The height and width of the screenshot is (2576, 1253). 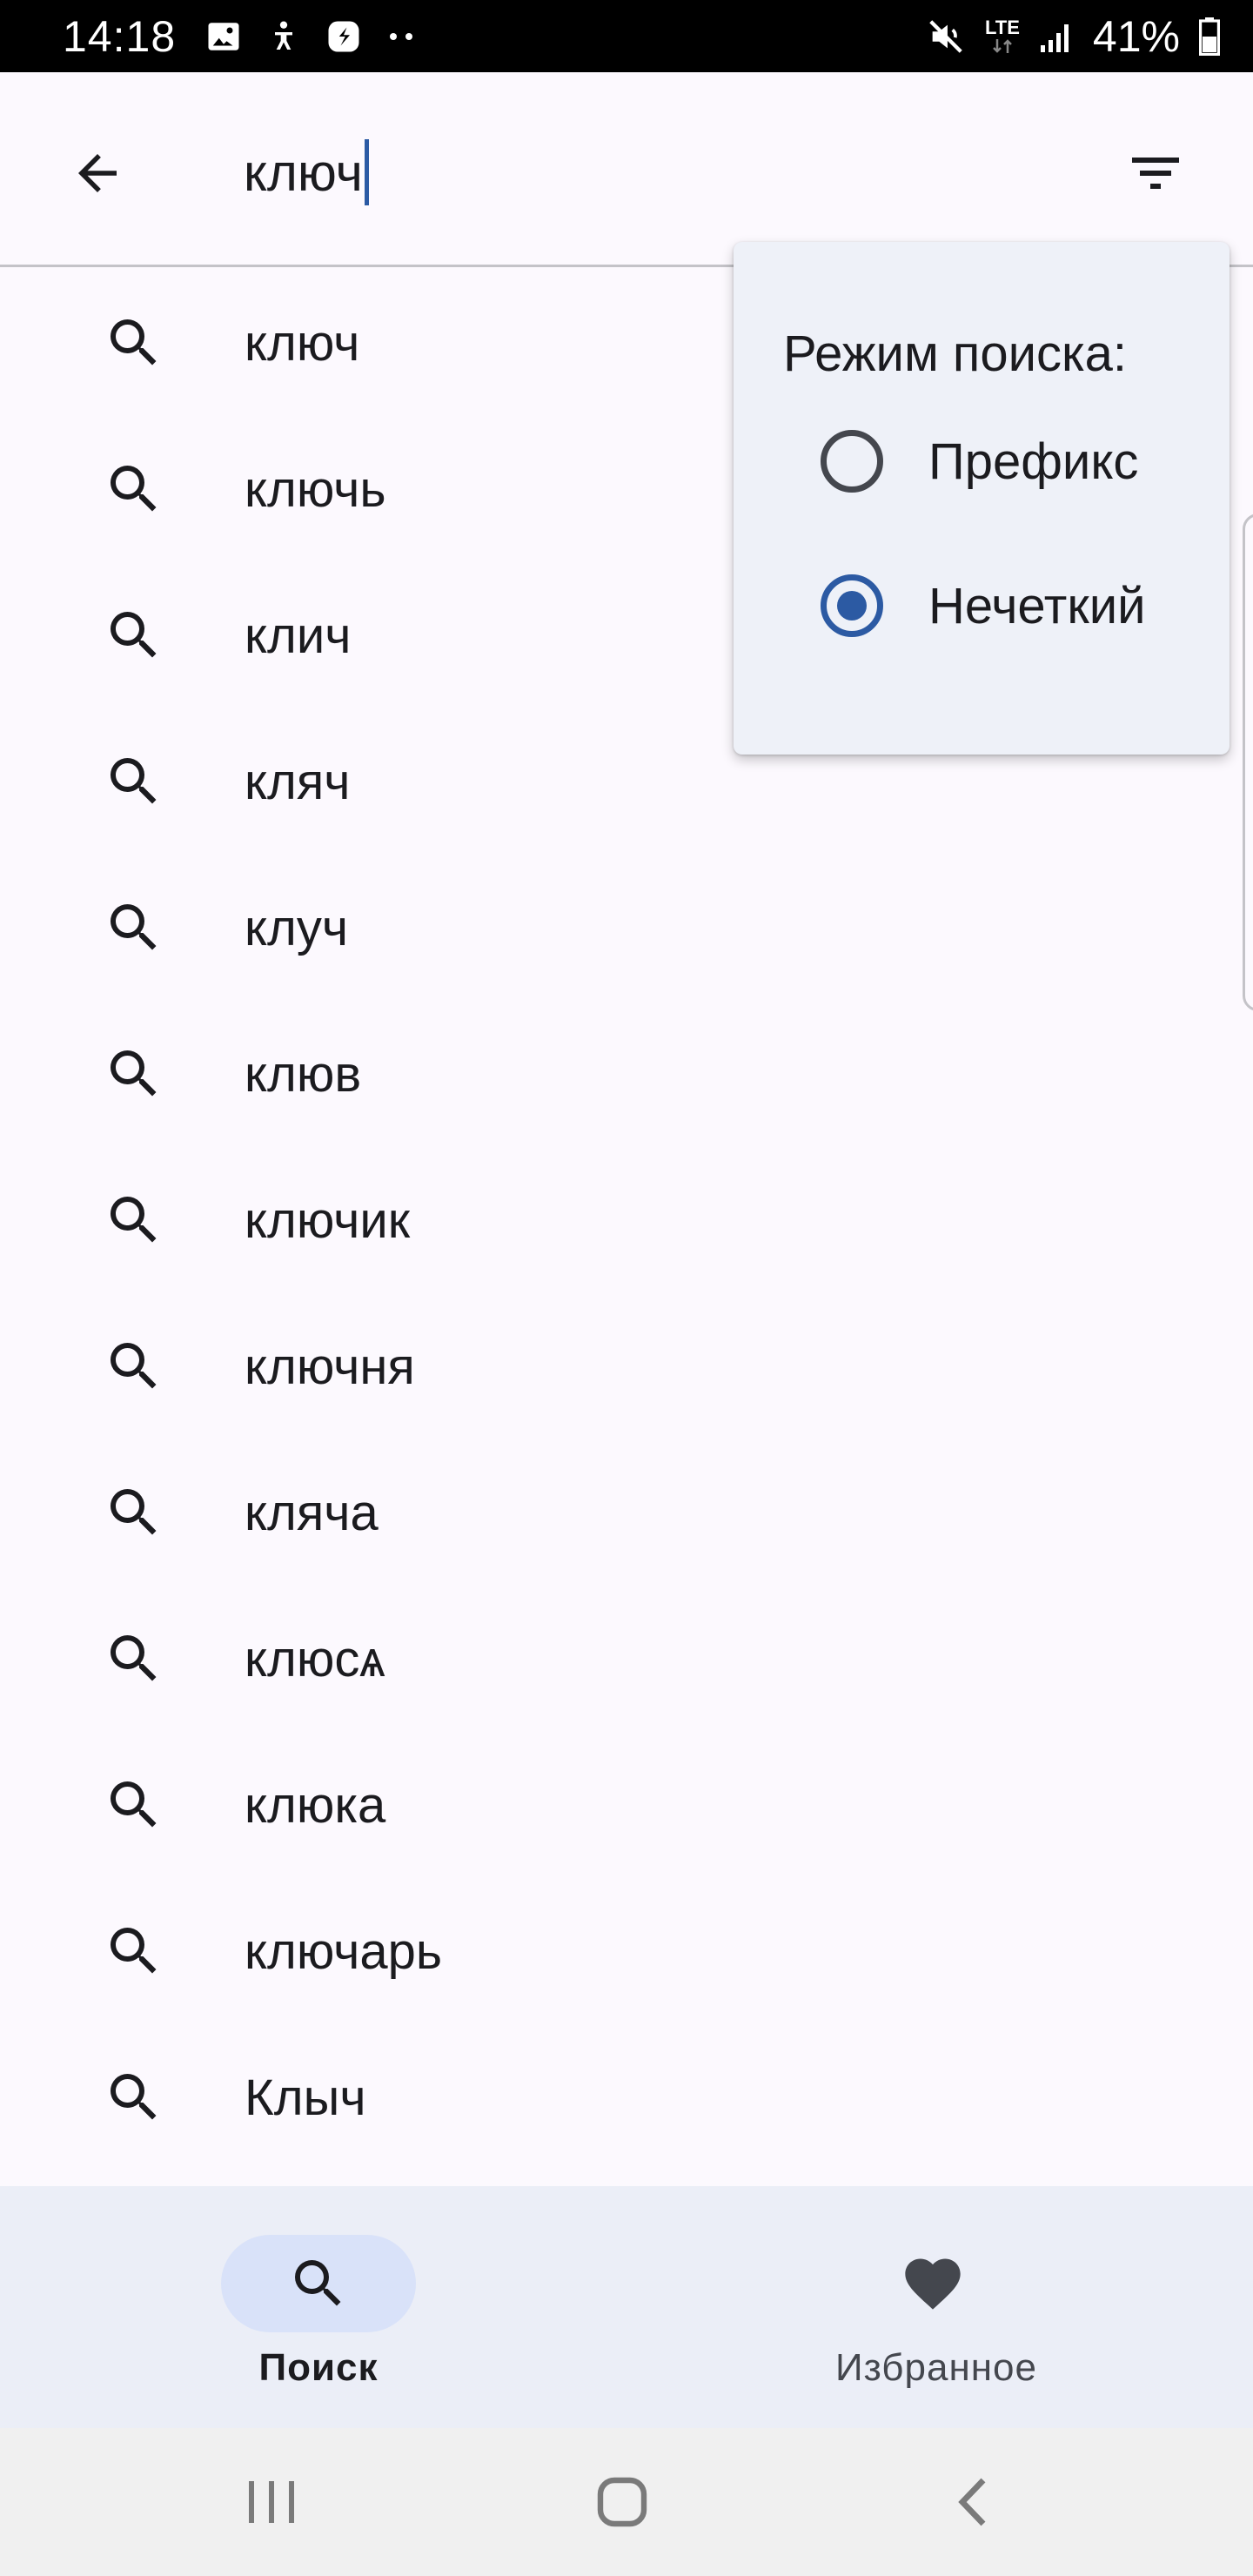 I want to click on nav-icon-container, so click(x=933, y=2283).